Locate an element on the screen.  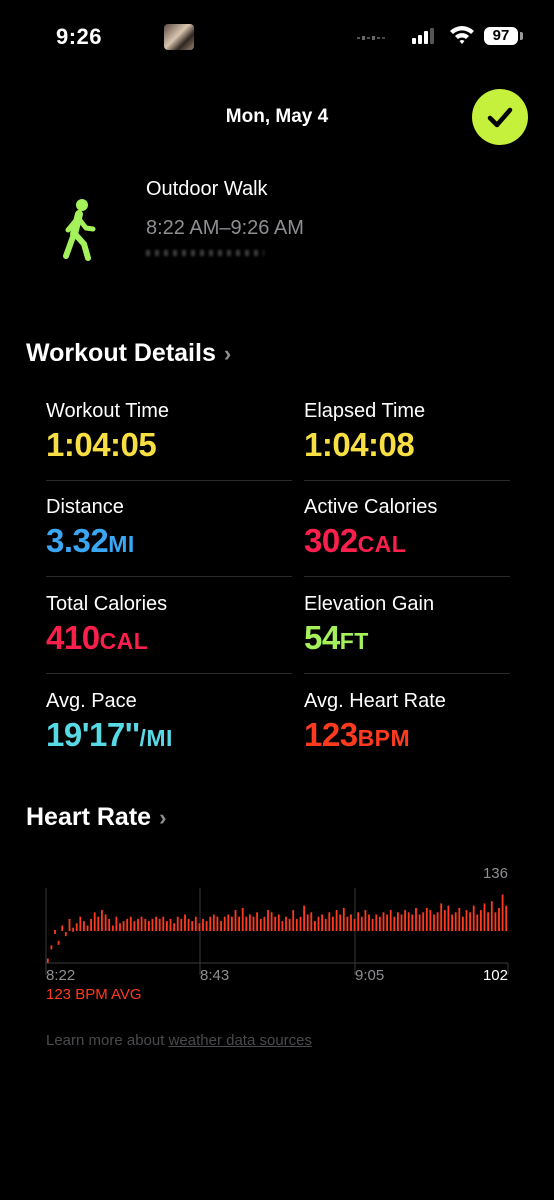
footer-note: Learn more about weather data sources is located at coordinates (179, 1040).